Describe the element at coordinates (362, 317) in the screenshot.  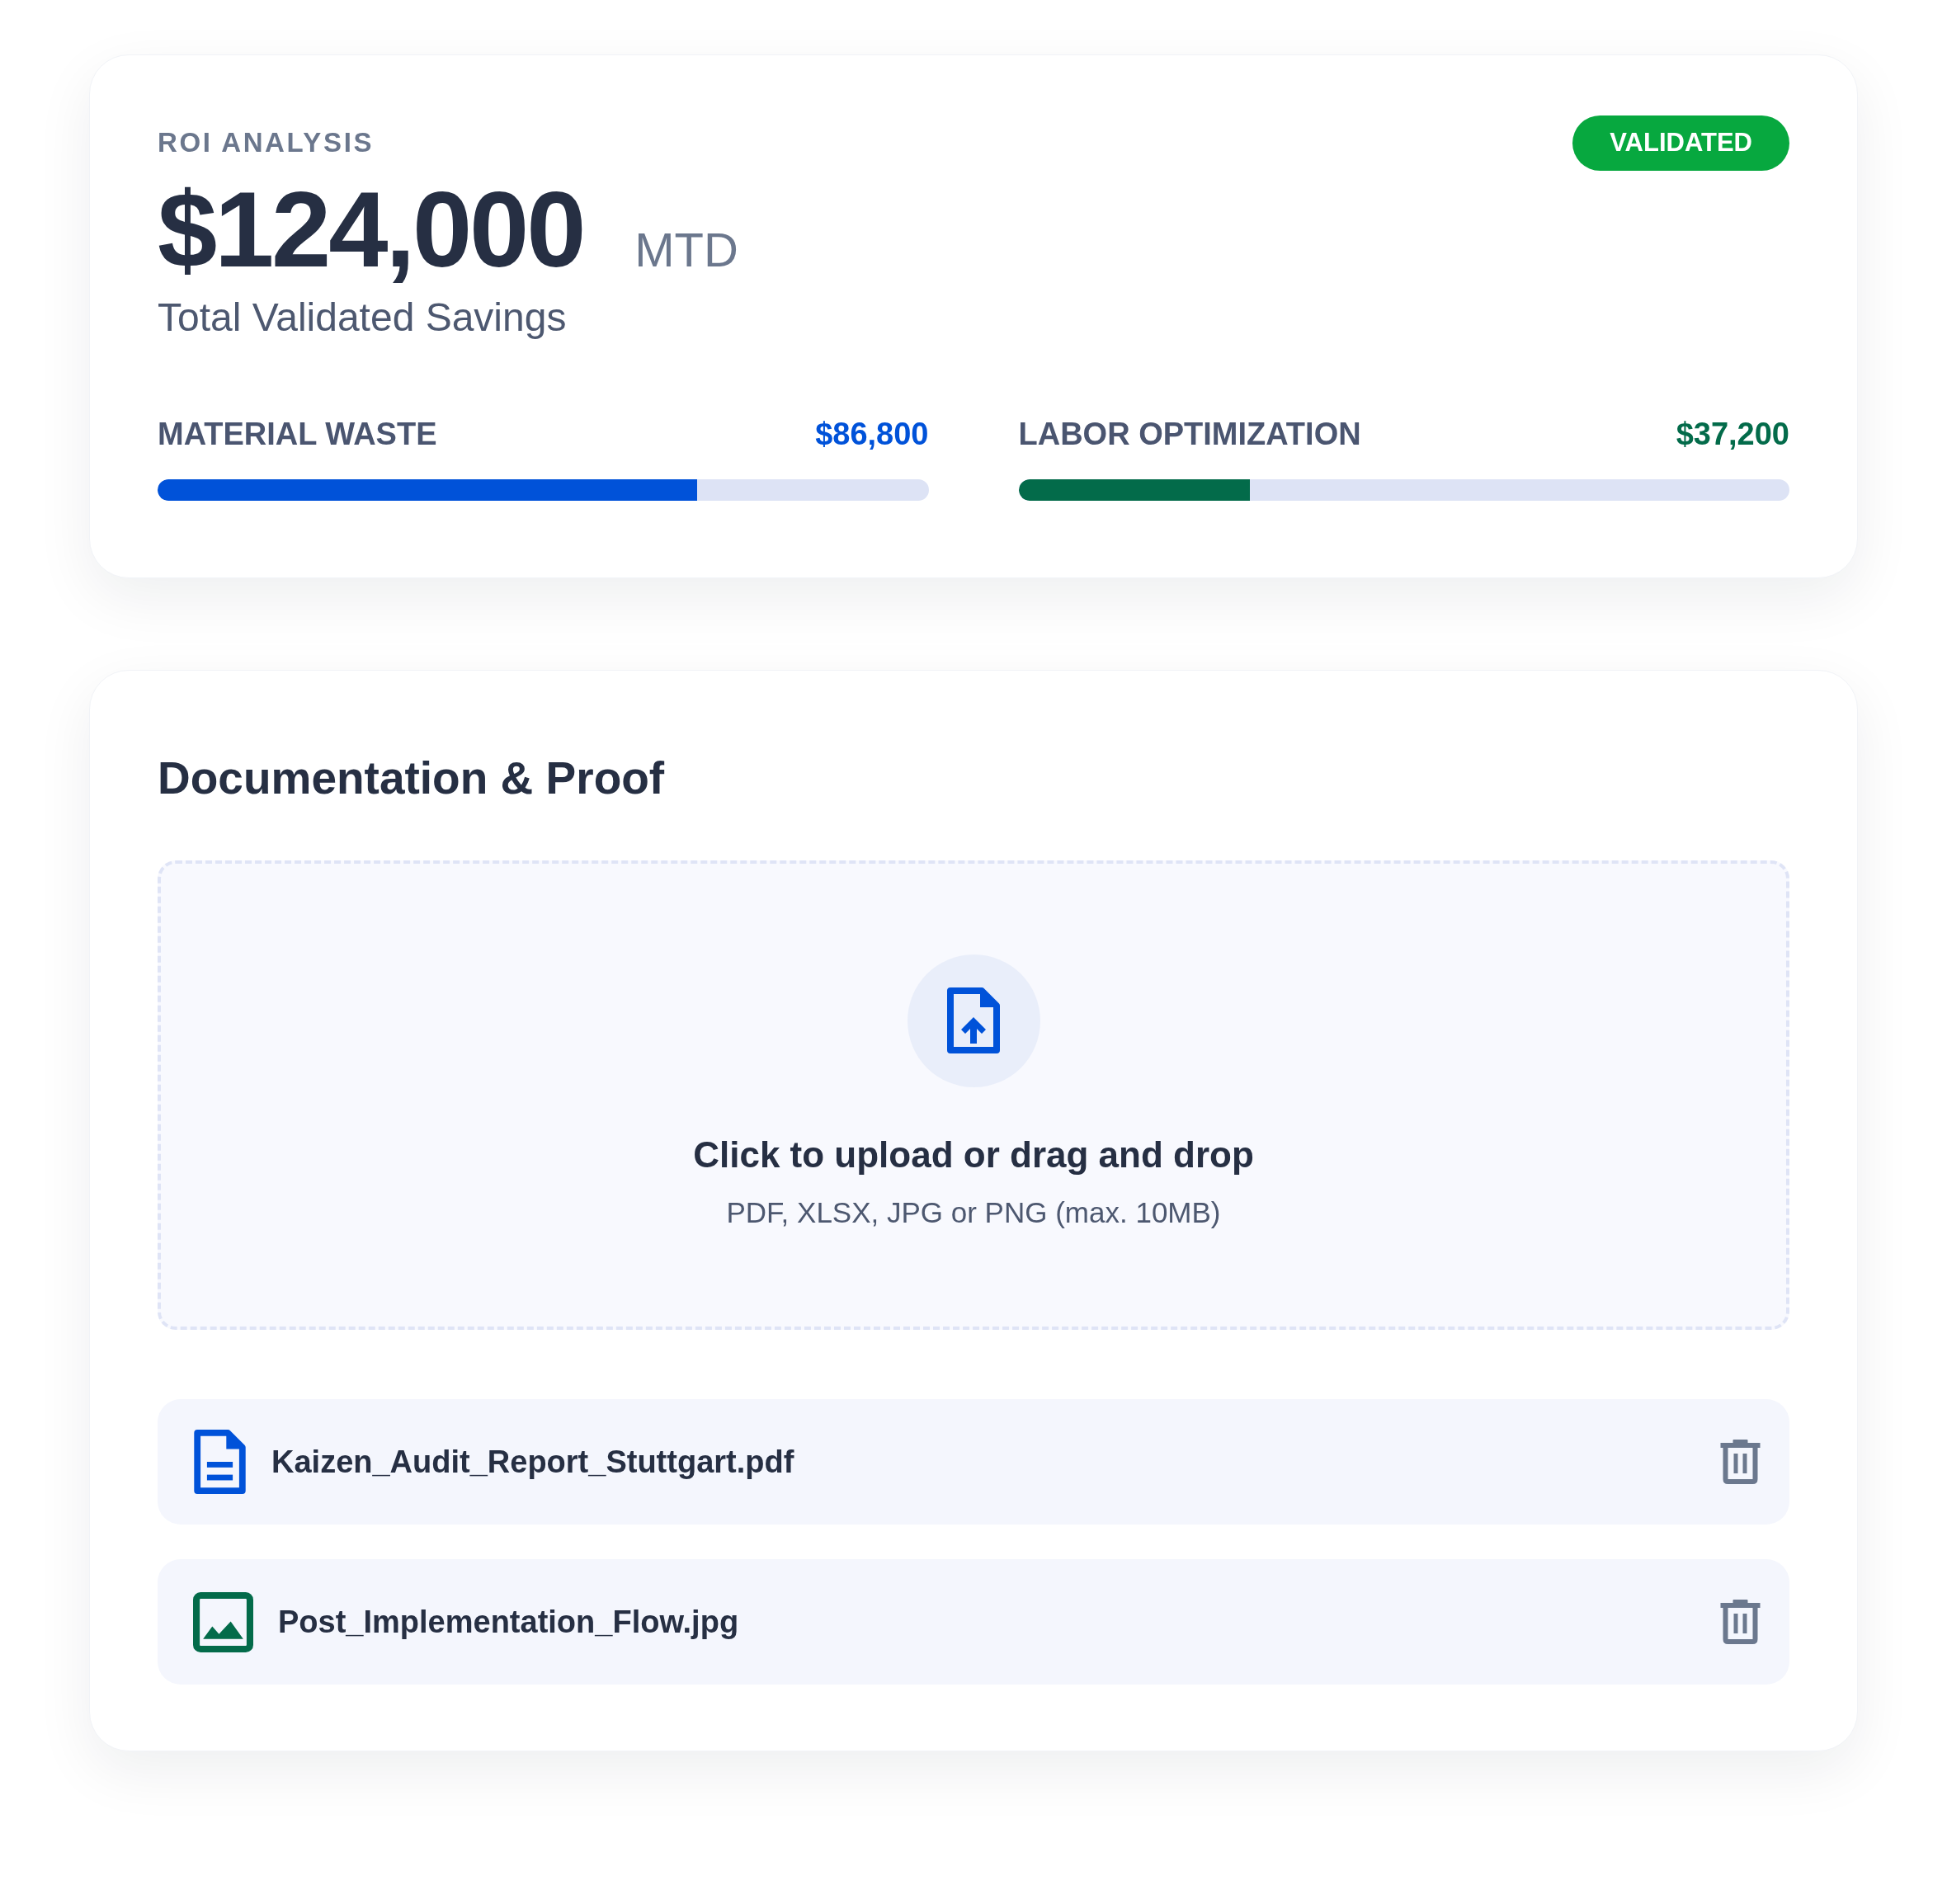
I see `subtitle: Total Validated Savings` at that location.